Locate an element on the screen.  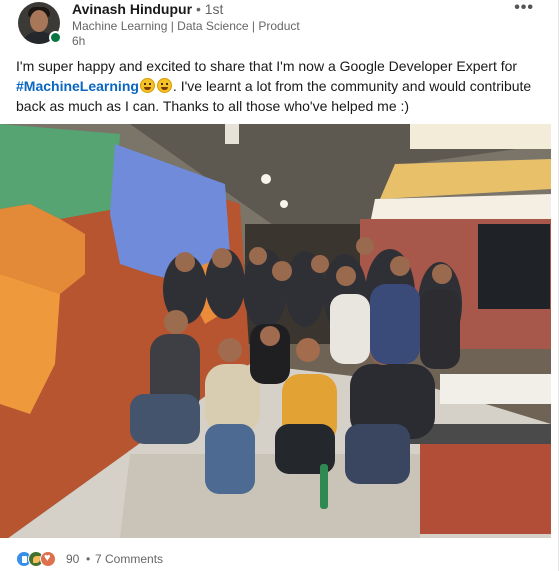
reaction-count: 90 is located at coordinates (72, 559).